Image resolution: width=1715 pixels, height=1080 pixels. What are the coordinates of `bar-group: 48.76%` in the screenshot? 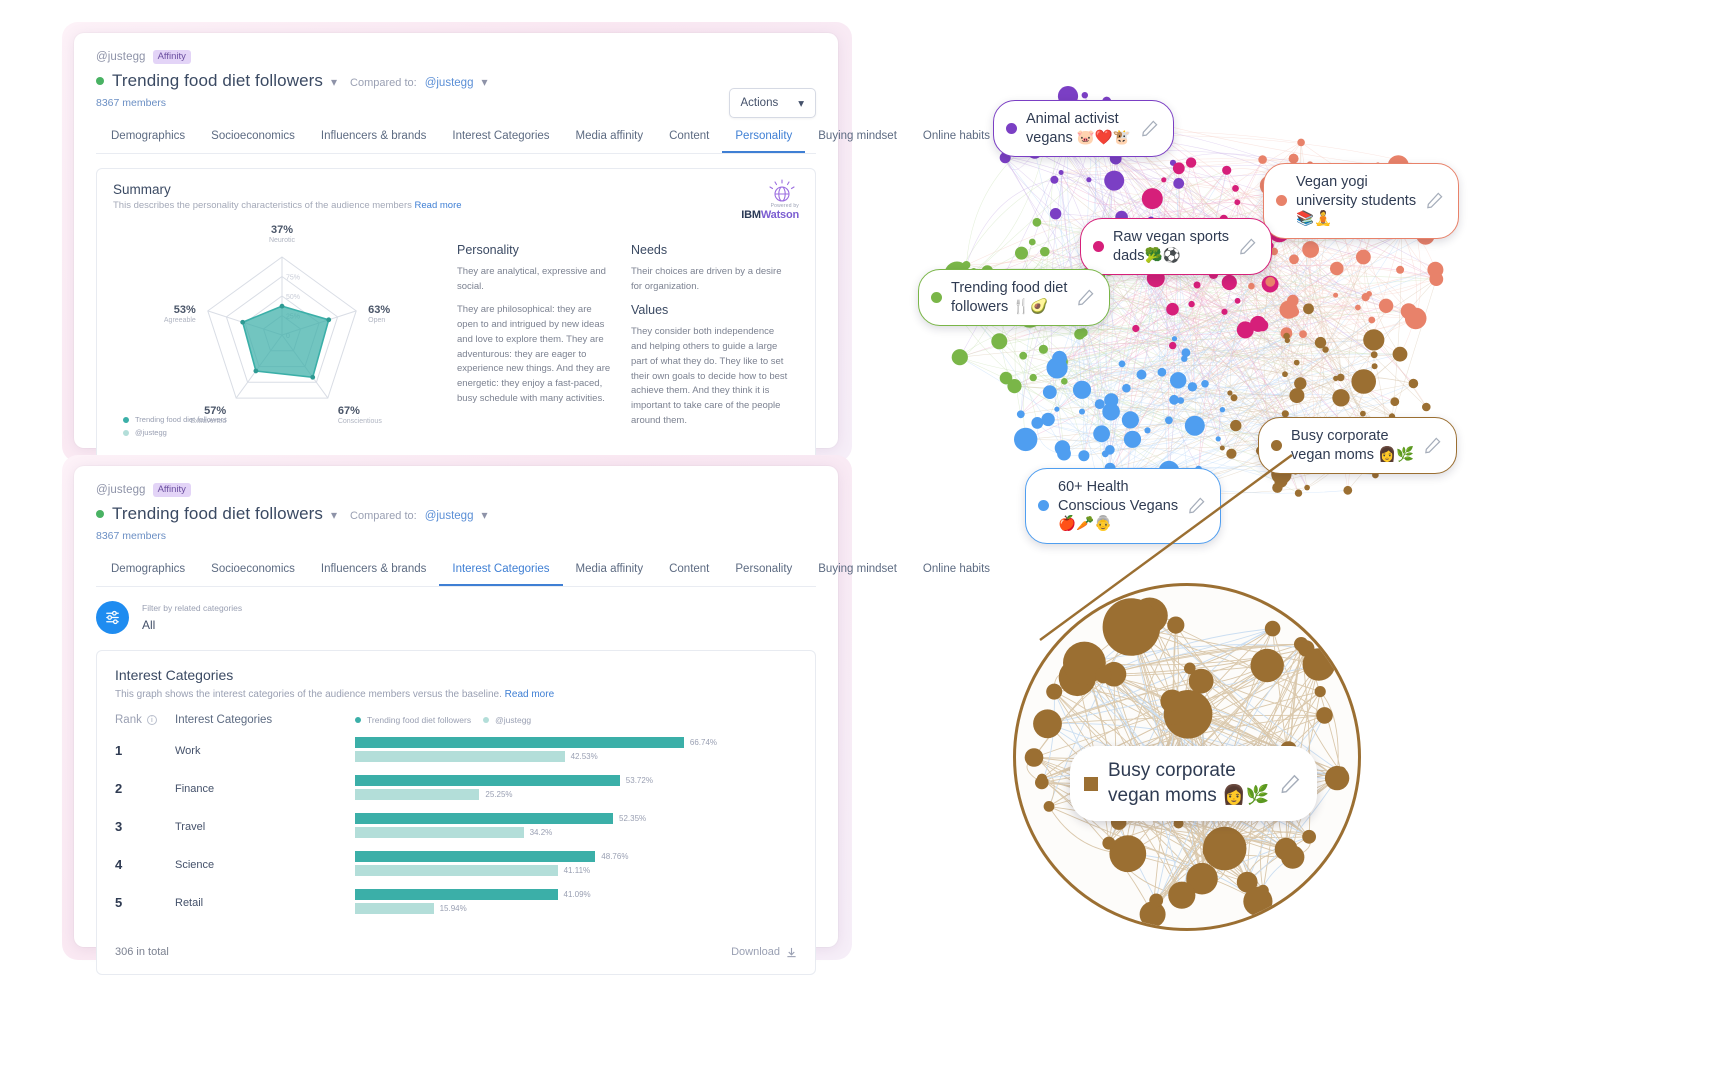 It's located at (576, 857).